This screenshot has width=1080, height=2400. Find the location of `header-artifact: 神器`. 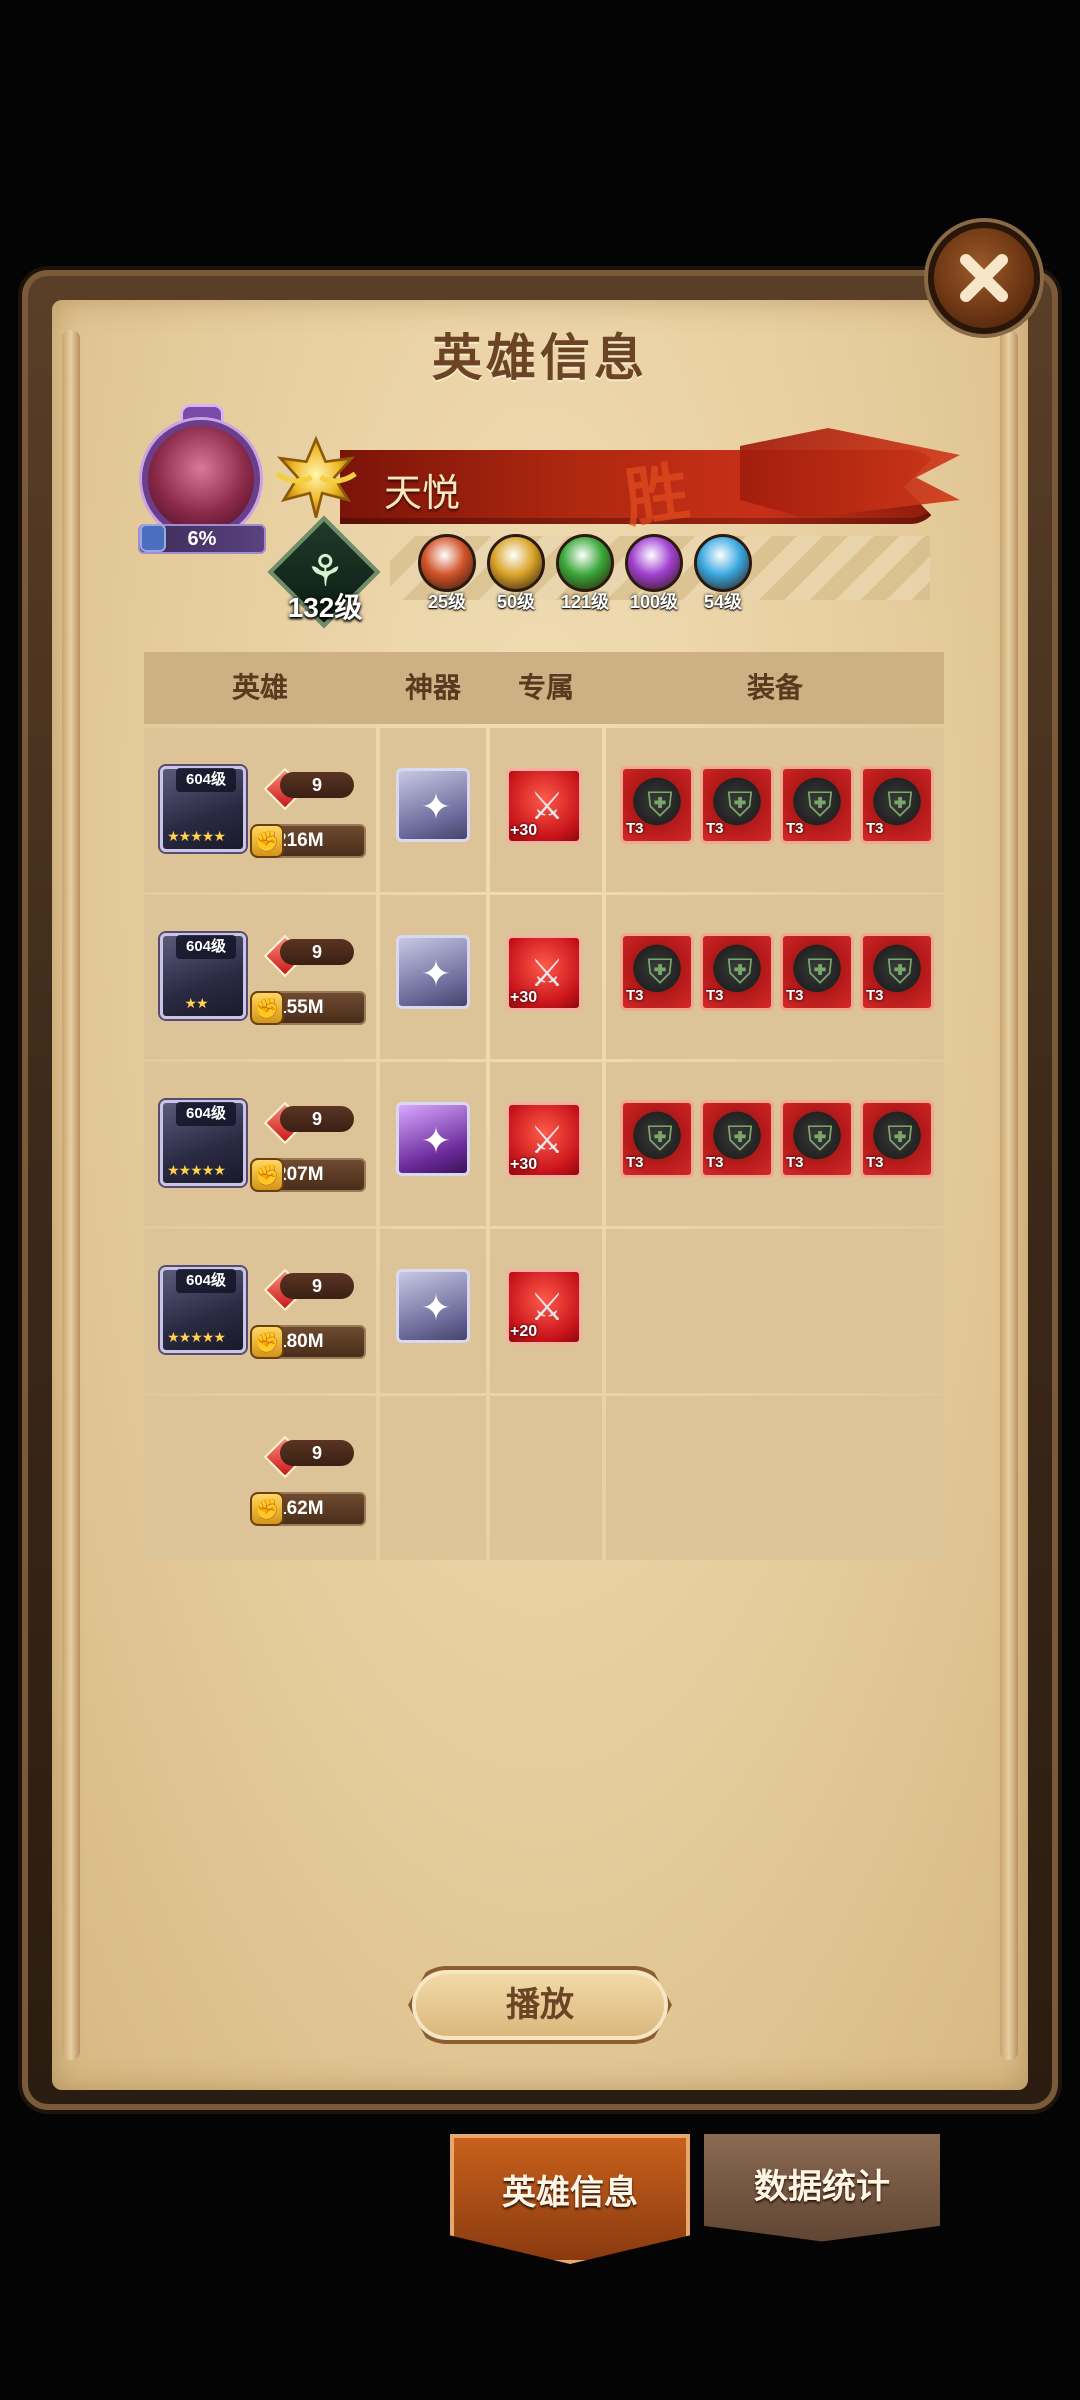

header-artifact: 神器 is located at coordinates (432, 687).